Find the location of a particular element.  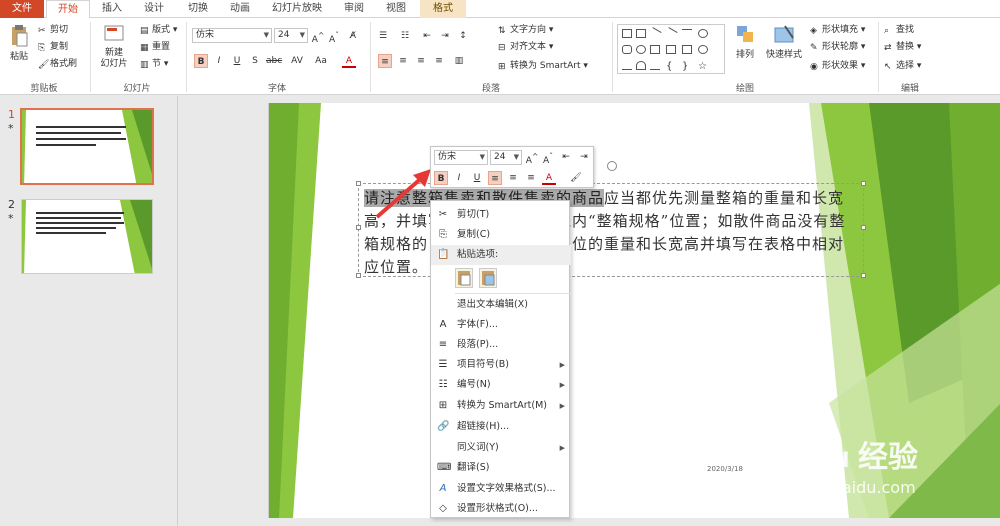

shadow-button: S is located at coordinates (255, 61).